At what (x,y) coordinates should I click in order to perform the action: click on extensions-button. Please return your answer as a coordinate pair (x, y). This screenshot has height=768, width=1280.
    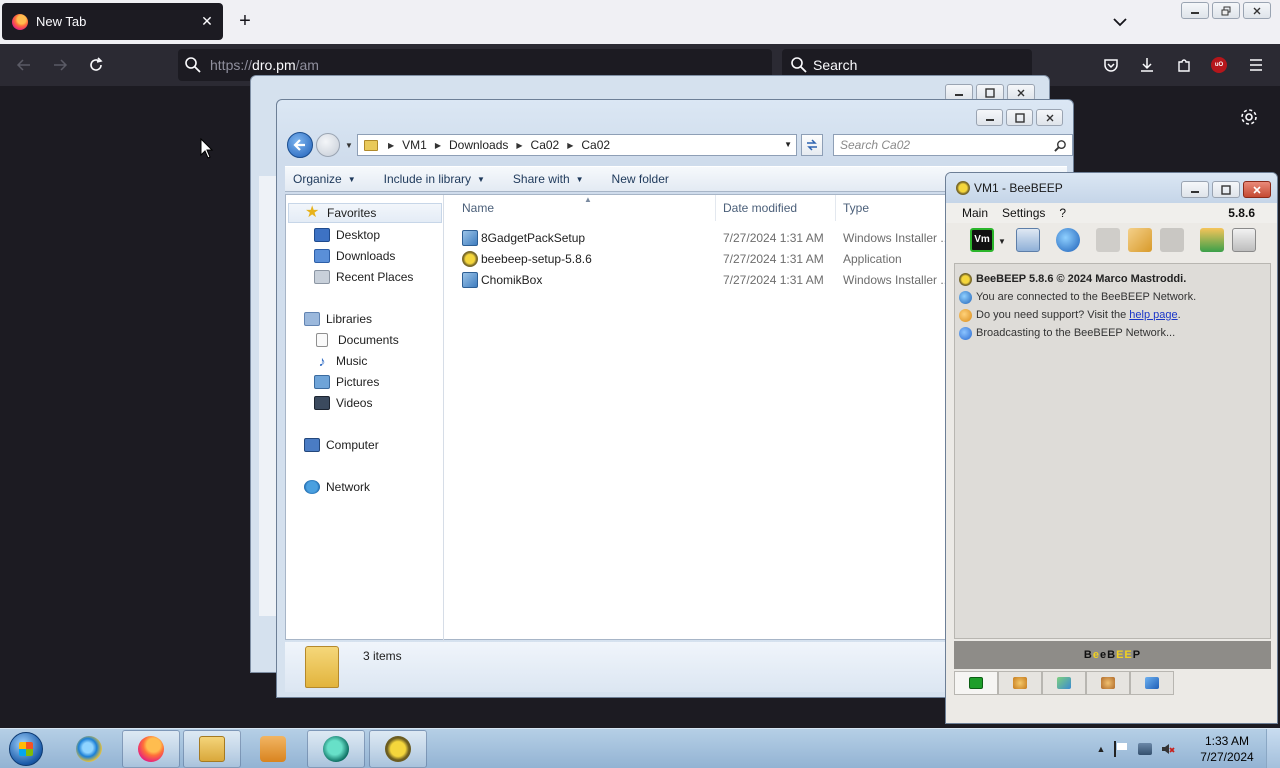
    Looking at the image, I should click on (1184, 65).